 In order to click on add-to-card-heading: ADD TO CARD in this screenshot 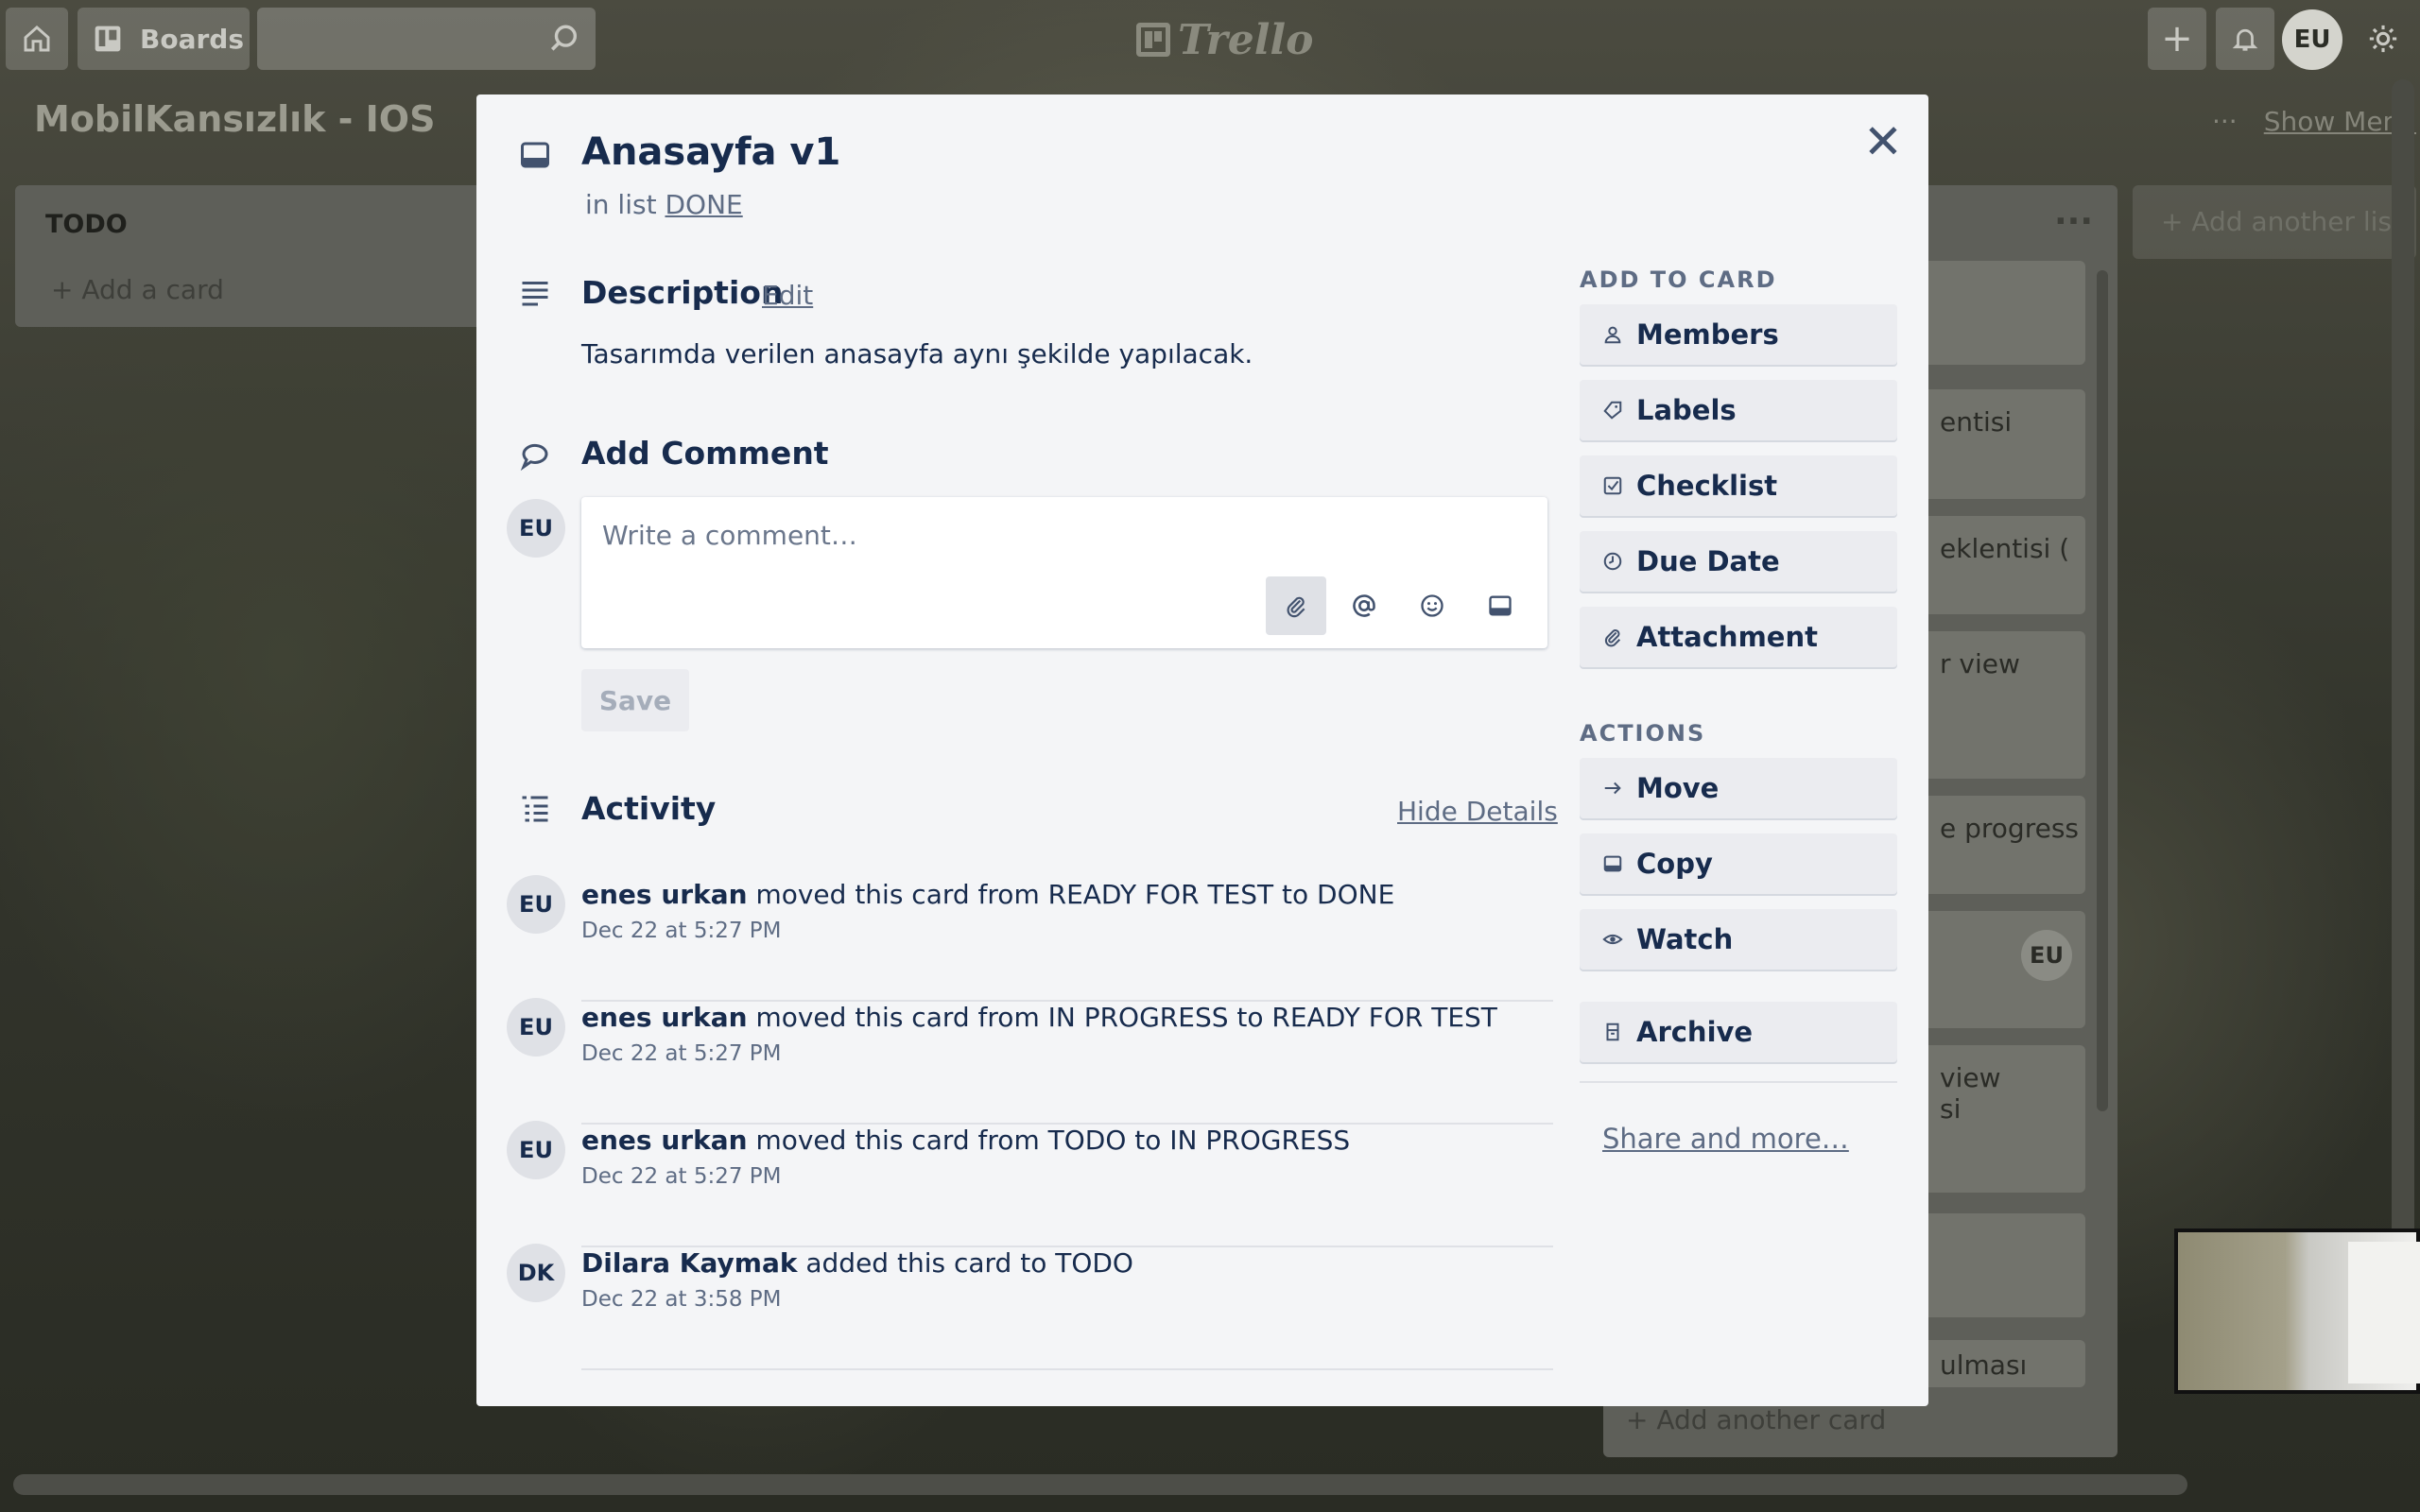, I will do `click(1679, 279)`.